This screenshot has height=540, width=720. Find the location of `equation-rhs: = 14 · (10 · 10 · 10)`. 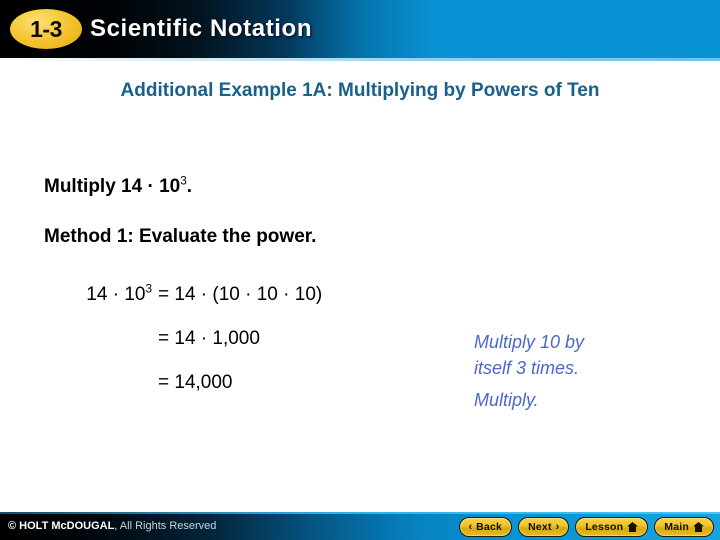

equation-rhs: = 14 · (10 · 10 · 10) is located at coordinates (240, 294).